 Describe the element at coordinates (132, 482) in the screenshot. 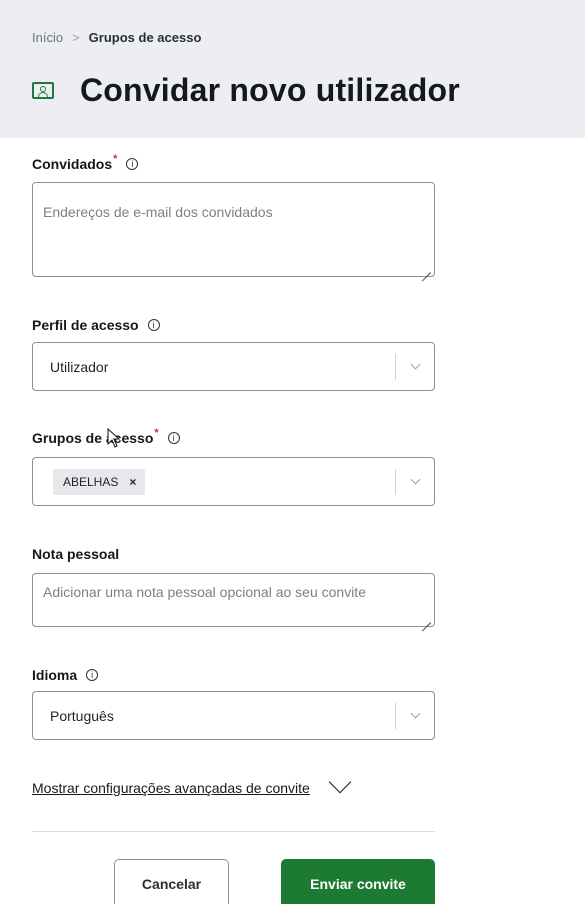

I see `remove-tag-icon: ×` at that location.